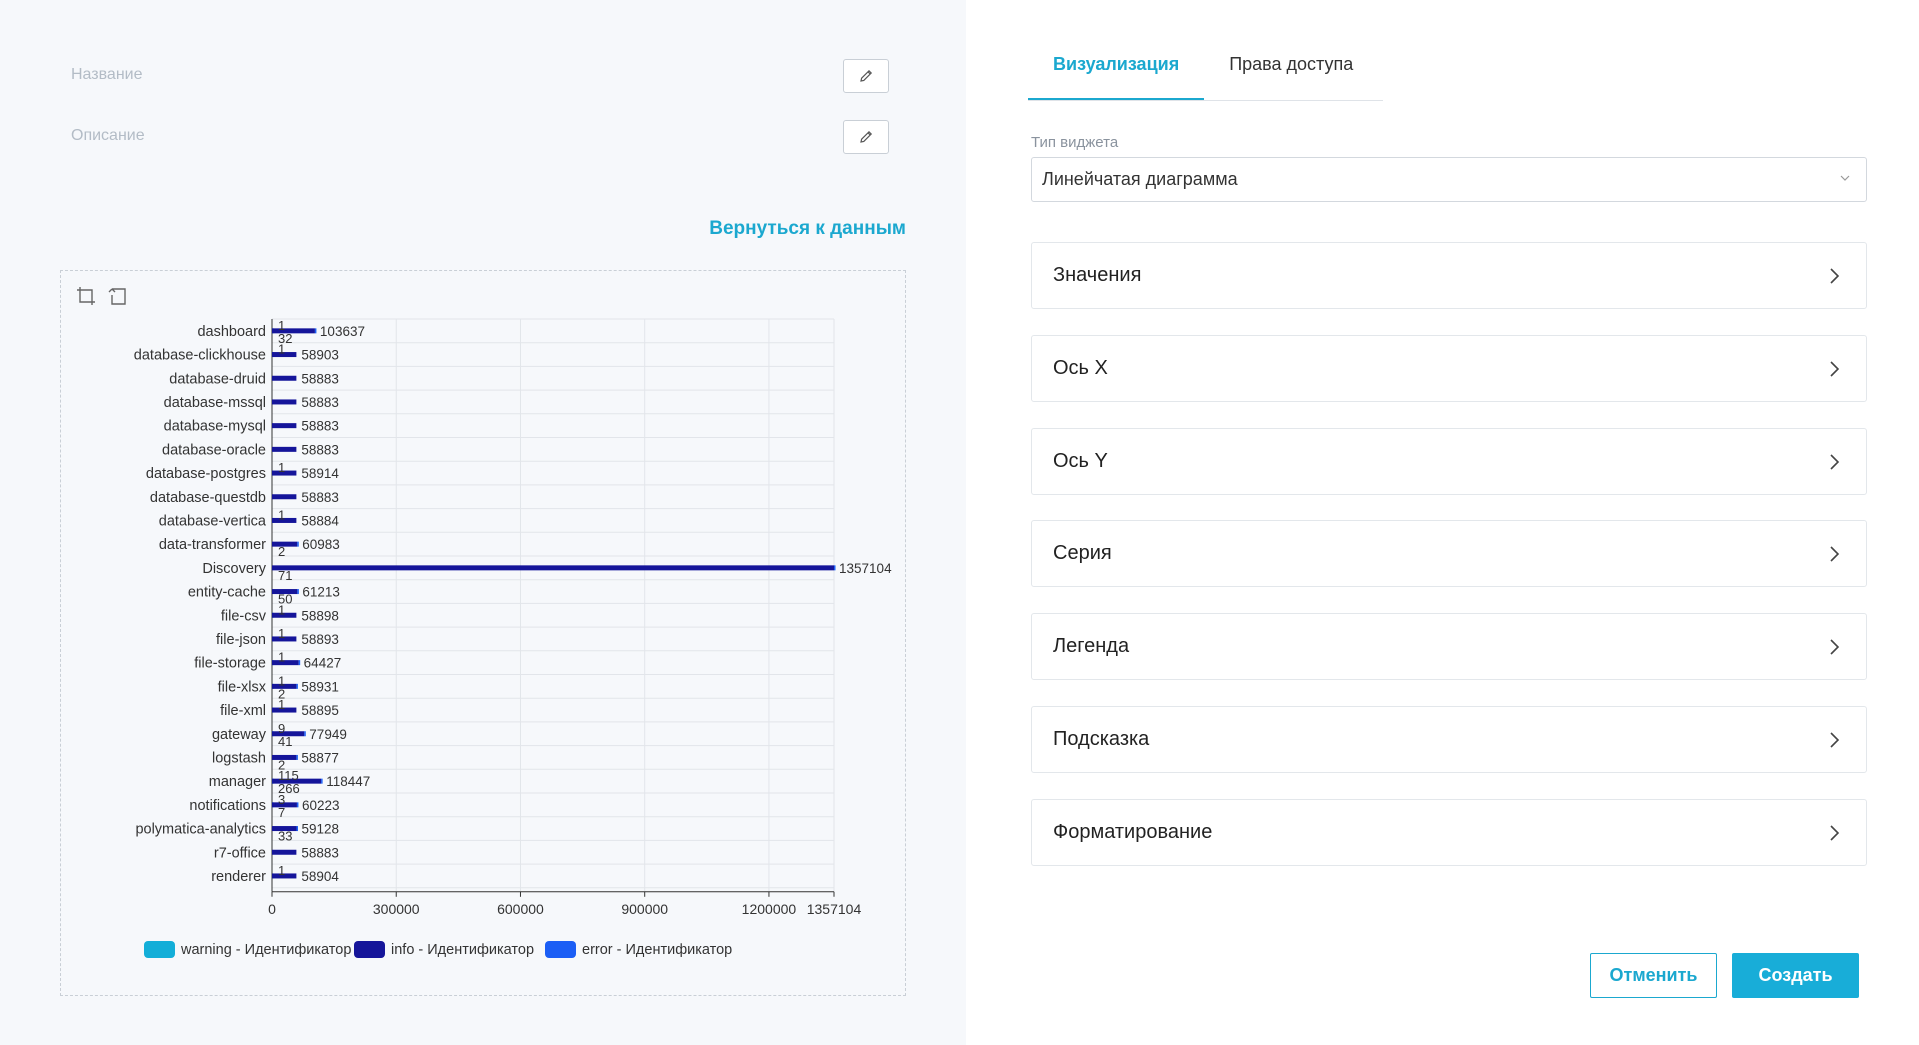 This screenshot has width=1919, height=1045. What do you see at coordinates (1449, 275) in the screenshot?
I see `section-values: Значения` at bounding box center [1449, 275].